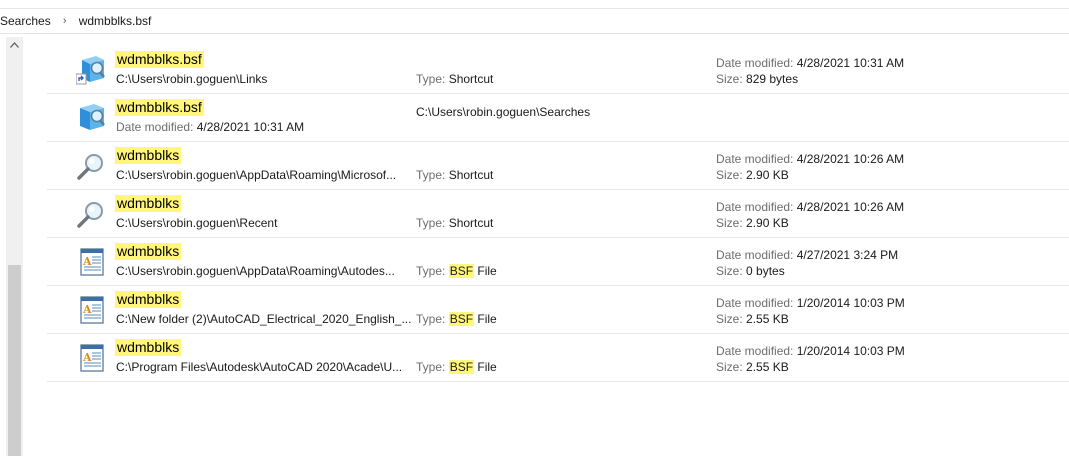 The height and width of the screenshot is (456, 1069). Describe the element at coordinates (765, 271) in the screenshot. I see `size-value: 0 bytes` at that location.